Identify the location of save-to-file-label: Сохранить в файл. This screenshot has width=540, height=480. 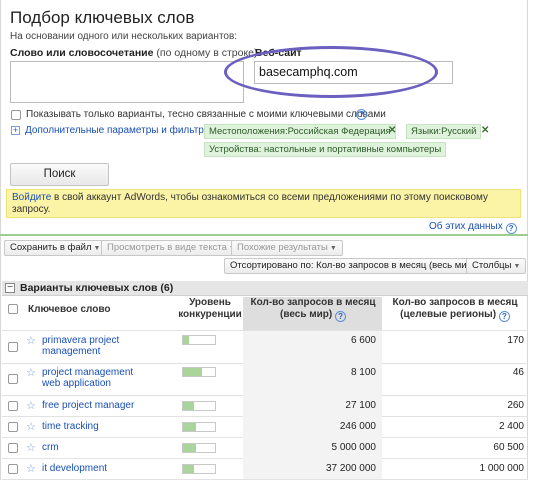
(51, 247).